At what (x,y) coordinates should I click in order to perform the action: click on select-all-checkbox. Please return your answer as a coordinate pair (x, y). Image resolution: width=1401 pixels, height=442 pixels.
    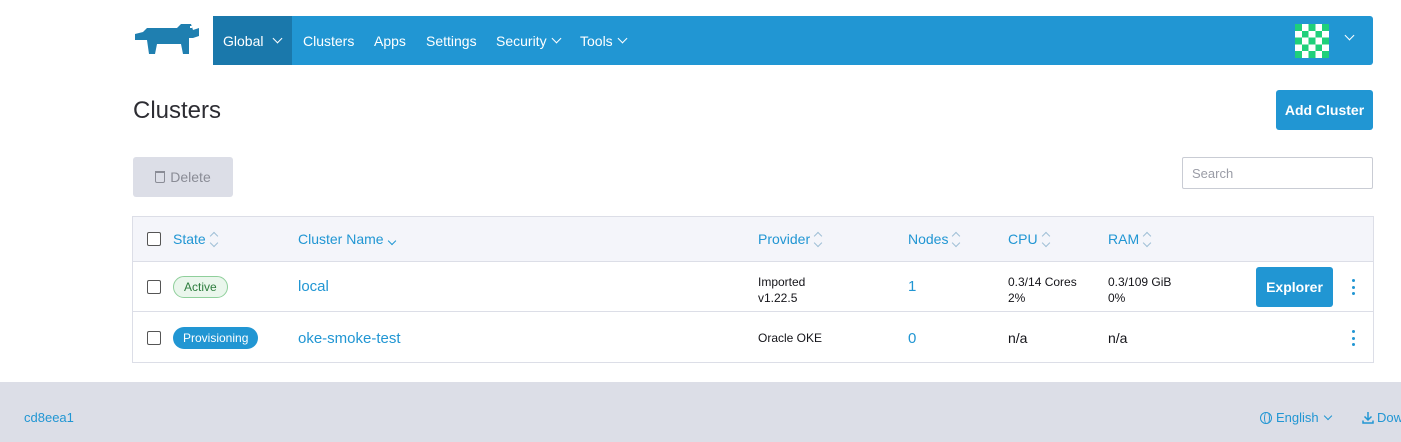
    Looking at the image, I should click on (154, 239).